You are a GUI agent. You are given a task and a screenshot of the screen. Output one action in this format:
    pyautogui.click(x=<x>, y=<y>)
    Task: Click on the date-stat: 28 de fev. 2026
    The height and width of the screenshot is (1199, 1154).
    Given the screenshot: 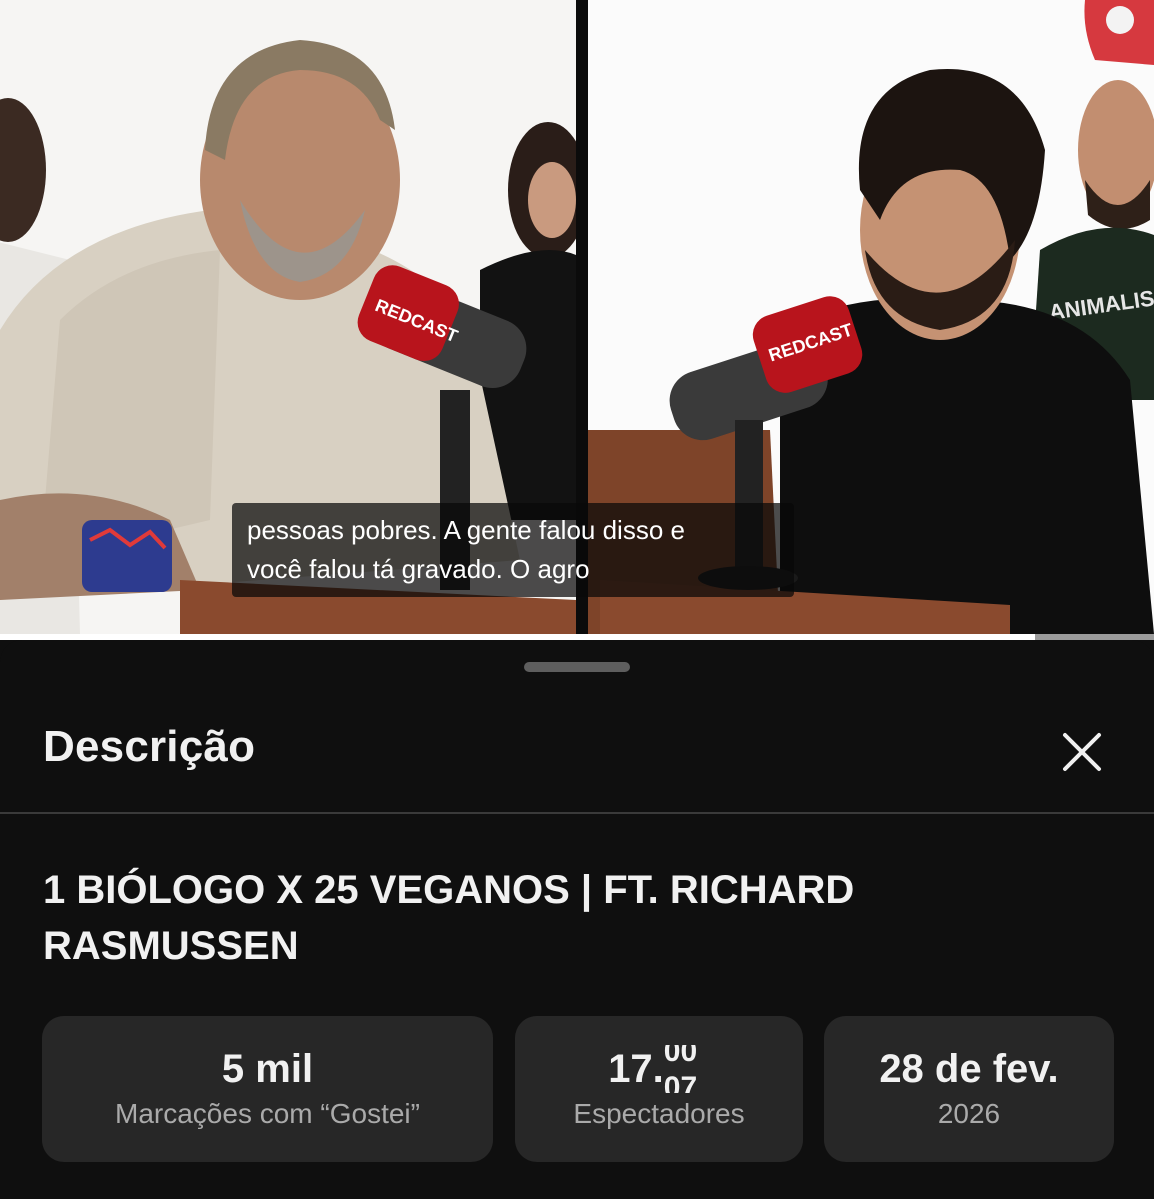 What is the action you would take?
    pyautogui.click(x=969, y=1089)
    